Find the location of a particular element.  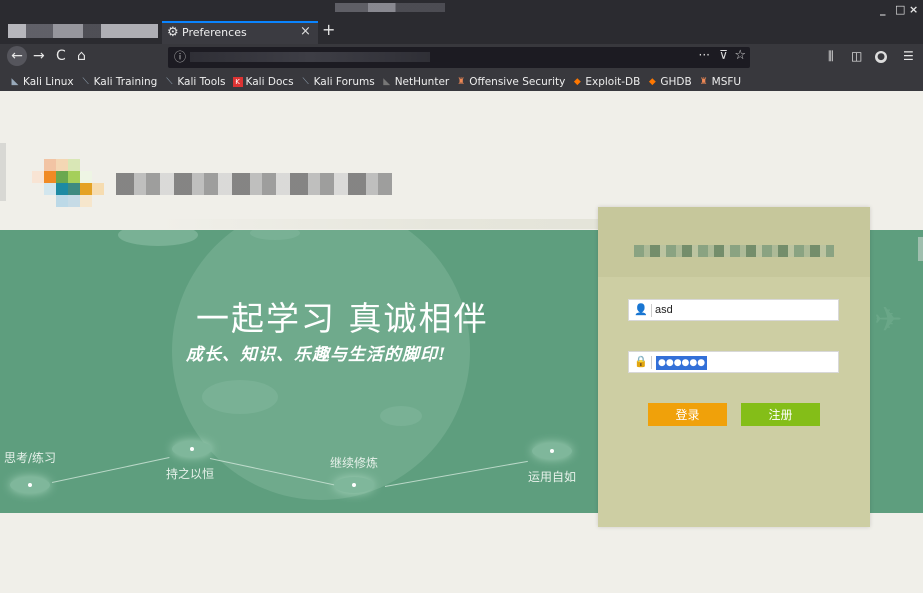

username-field: 👤 is located at coordinates (733, 310).